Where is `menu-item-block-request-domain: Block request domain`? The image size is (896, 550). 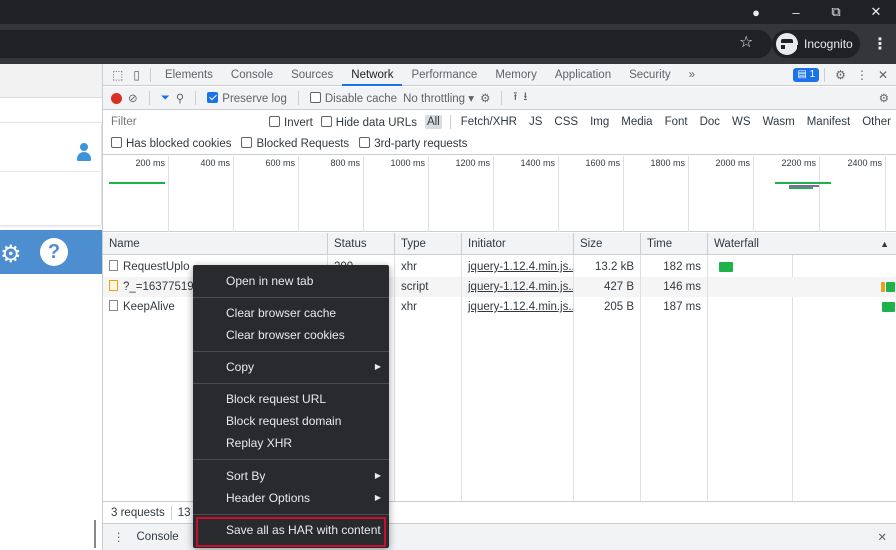
menu-item-block-request-domain: Block request domain is located at coordinates (291, 421).